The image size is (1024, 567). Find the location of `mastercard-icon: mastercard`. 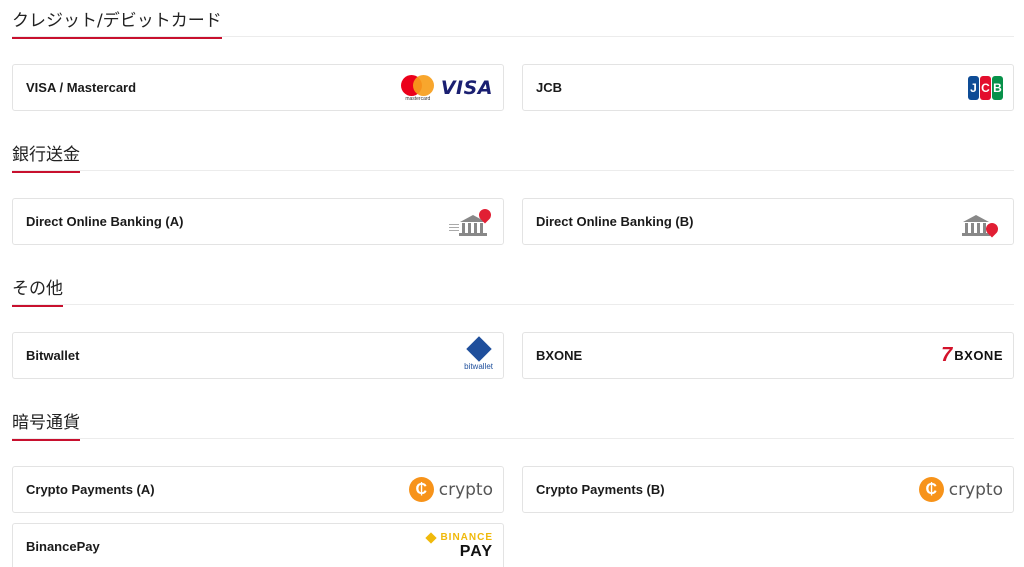

mastercard-icon: mastercard is located at coordinates (417, 88).